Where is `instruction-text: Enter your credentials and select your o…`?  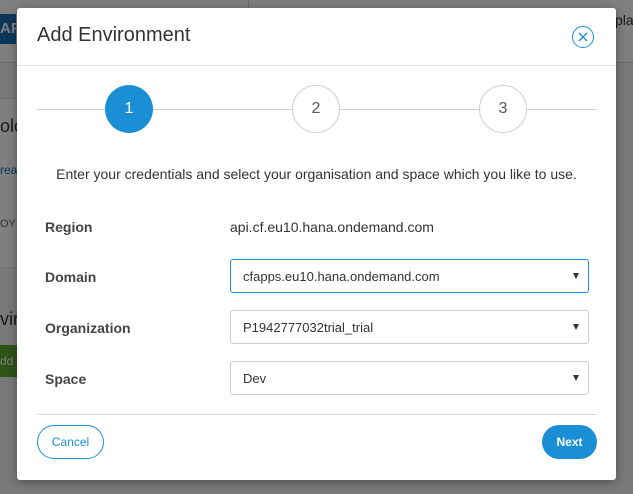
instruction-text: Enter your credentials and select your o… is located at coordinates (316, 174).